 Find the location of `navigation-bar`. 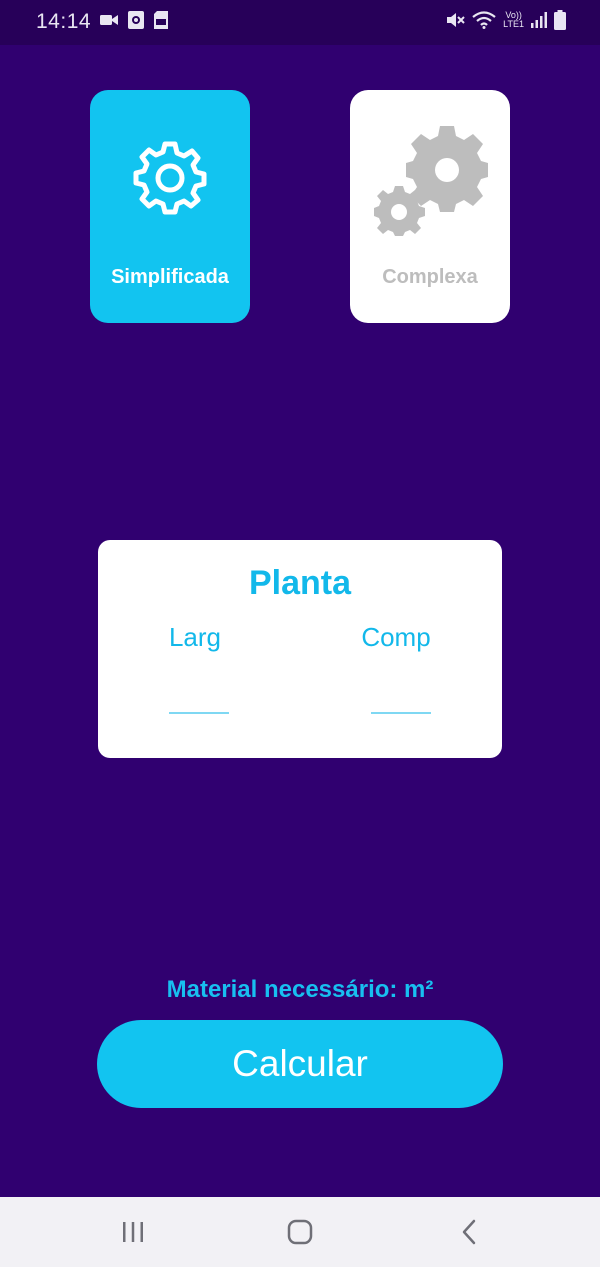

navigation-bar is located at coordinates (300, 1232).